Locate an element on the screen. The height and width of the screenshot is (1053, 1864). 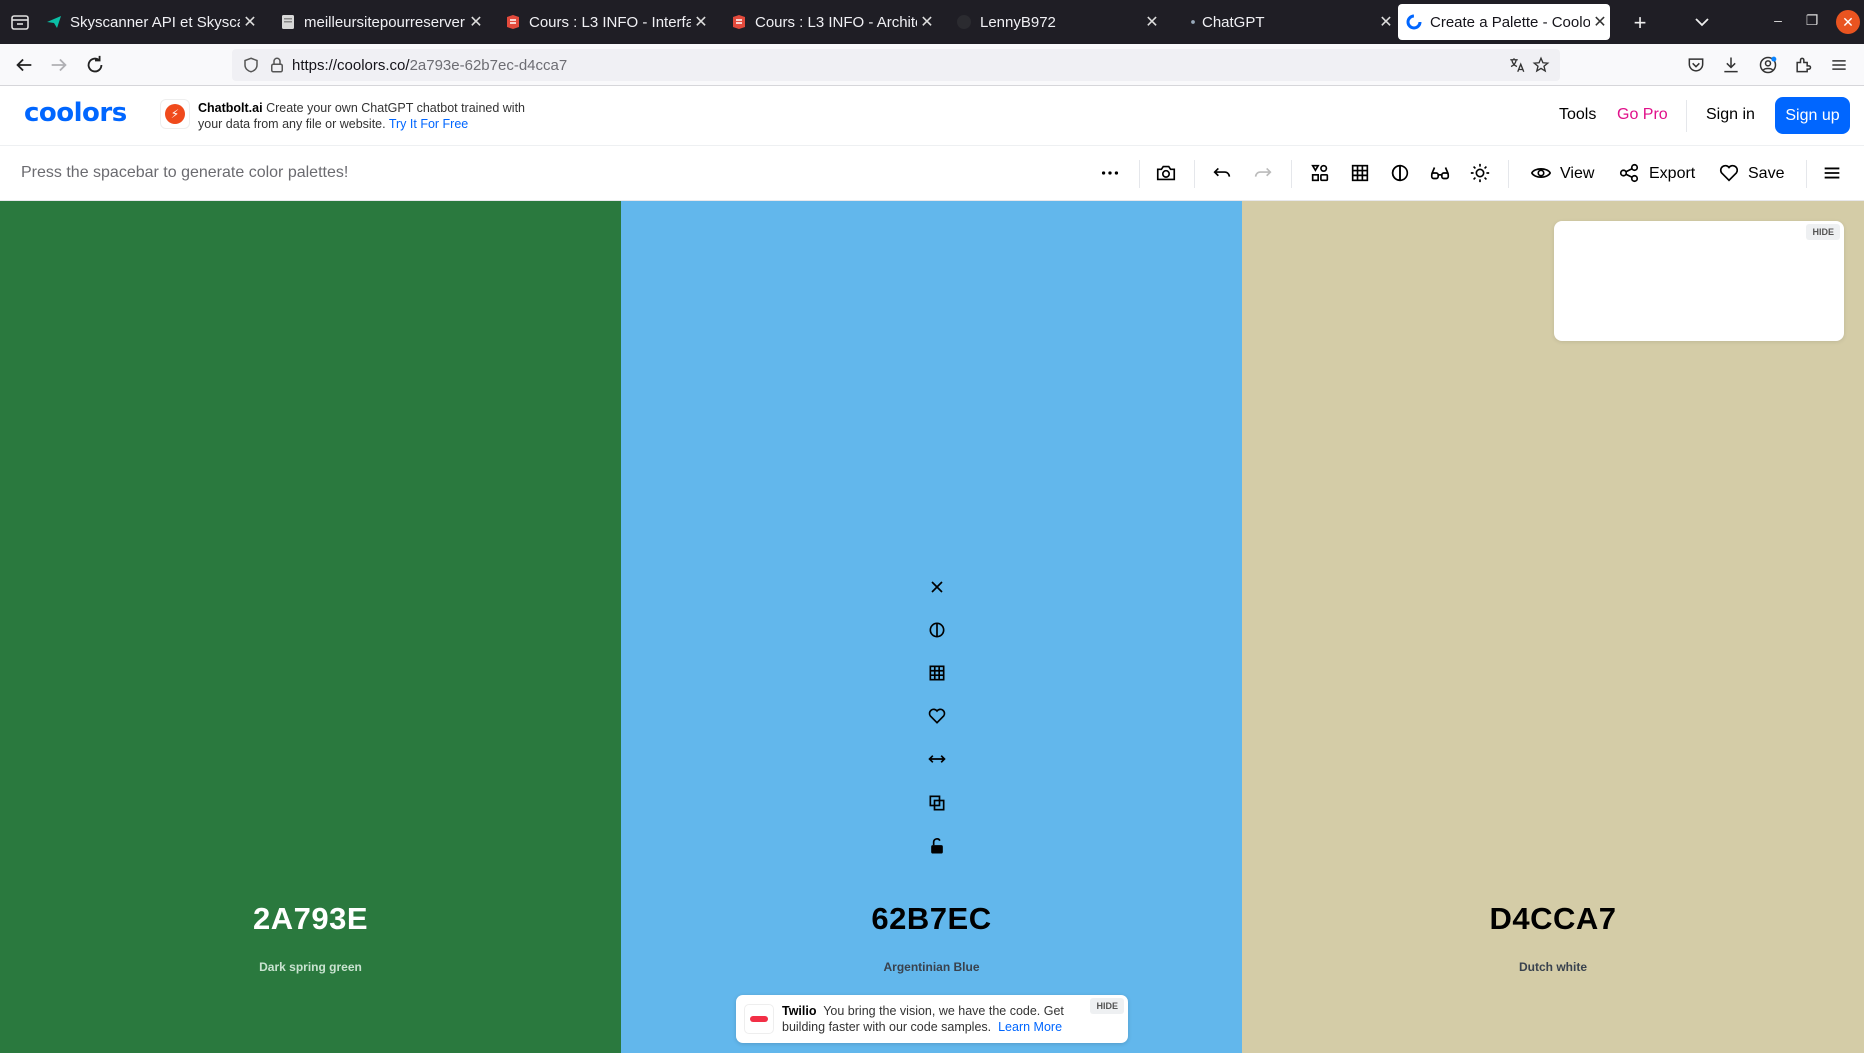
restore-icon: ❐ is located at coordinates (1812, 20).